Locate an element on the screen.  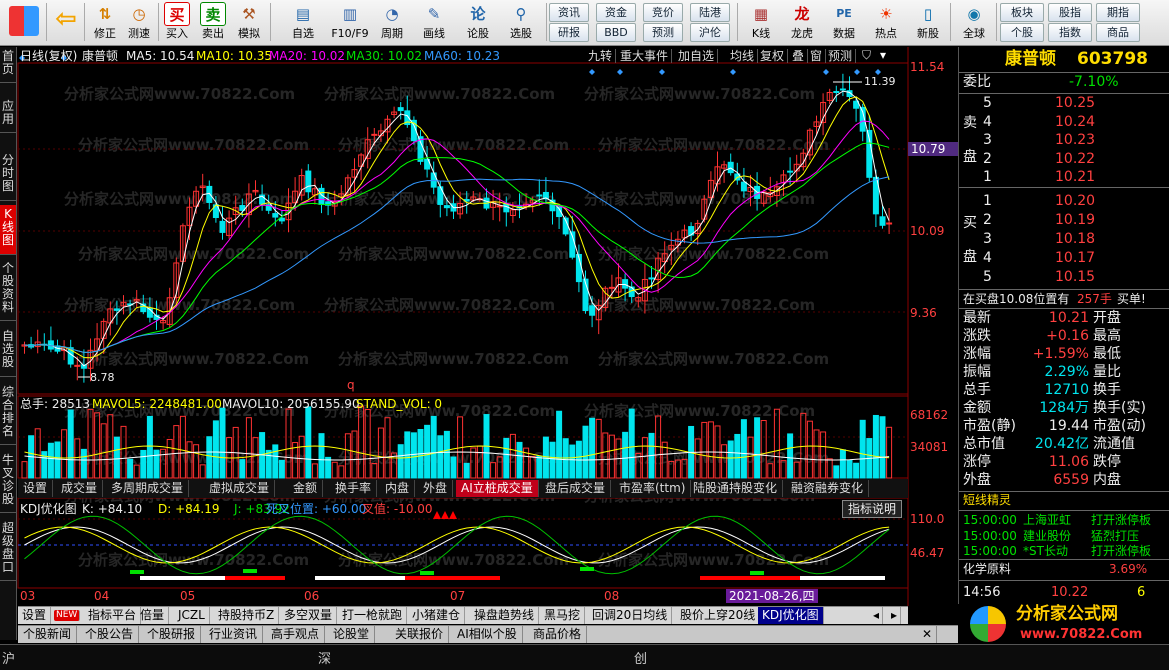
chart-tool-button: 预测 is located at coordinates (842, 56).